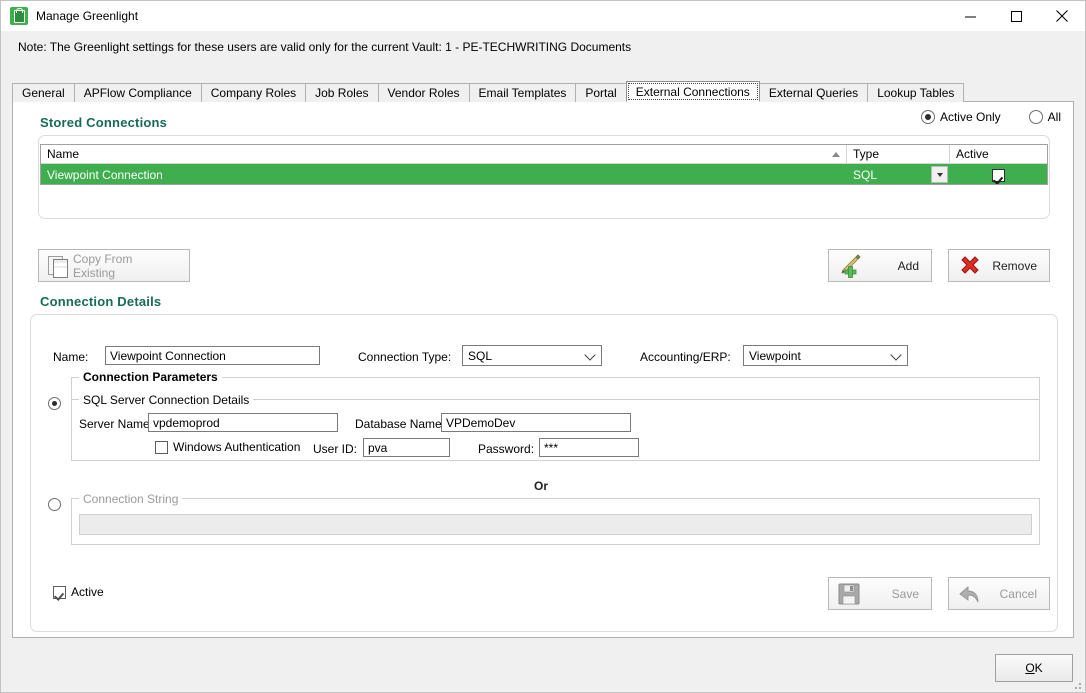 This screenshot has width=1086, height=693. Describe the element at coordinates (54, 403) in the screenshot. I see `radio-connection-parameters-mode` at that location.